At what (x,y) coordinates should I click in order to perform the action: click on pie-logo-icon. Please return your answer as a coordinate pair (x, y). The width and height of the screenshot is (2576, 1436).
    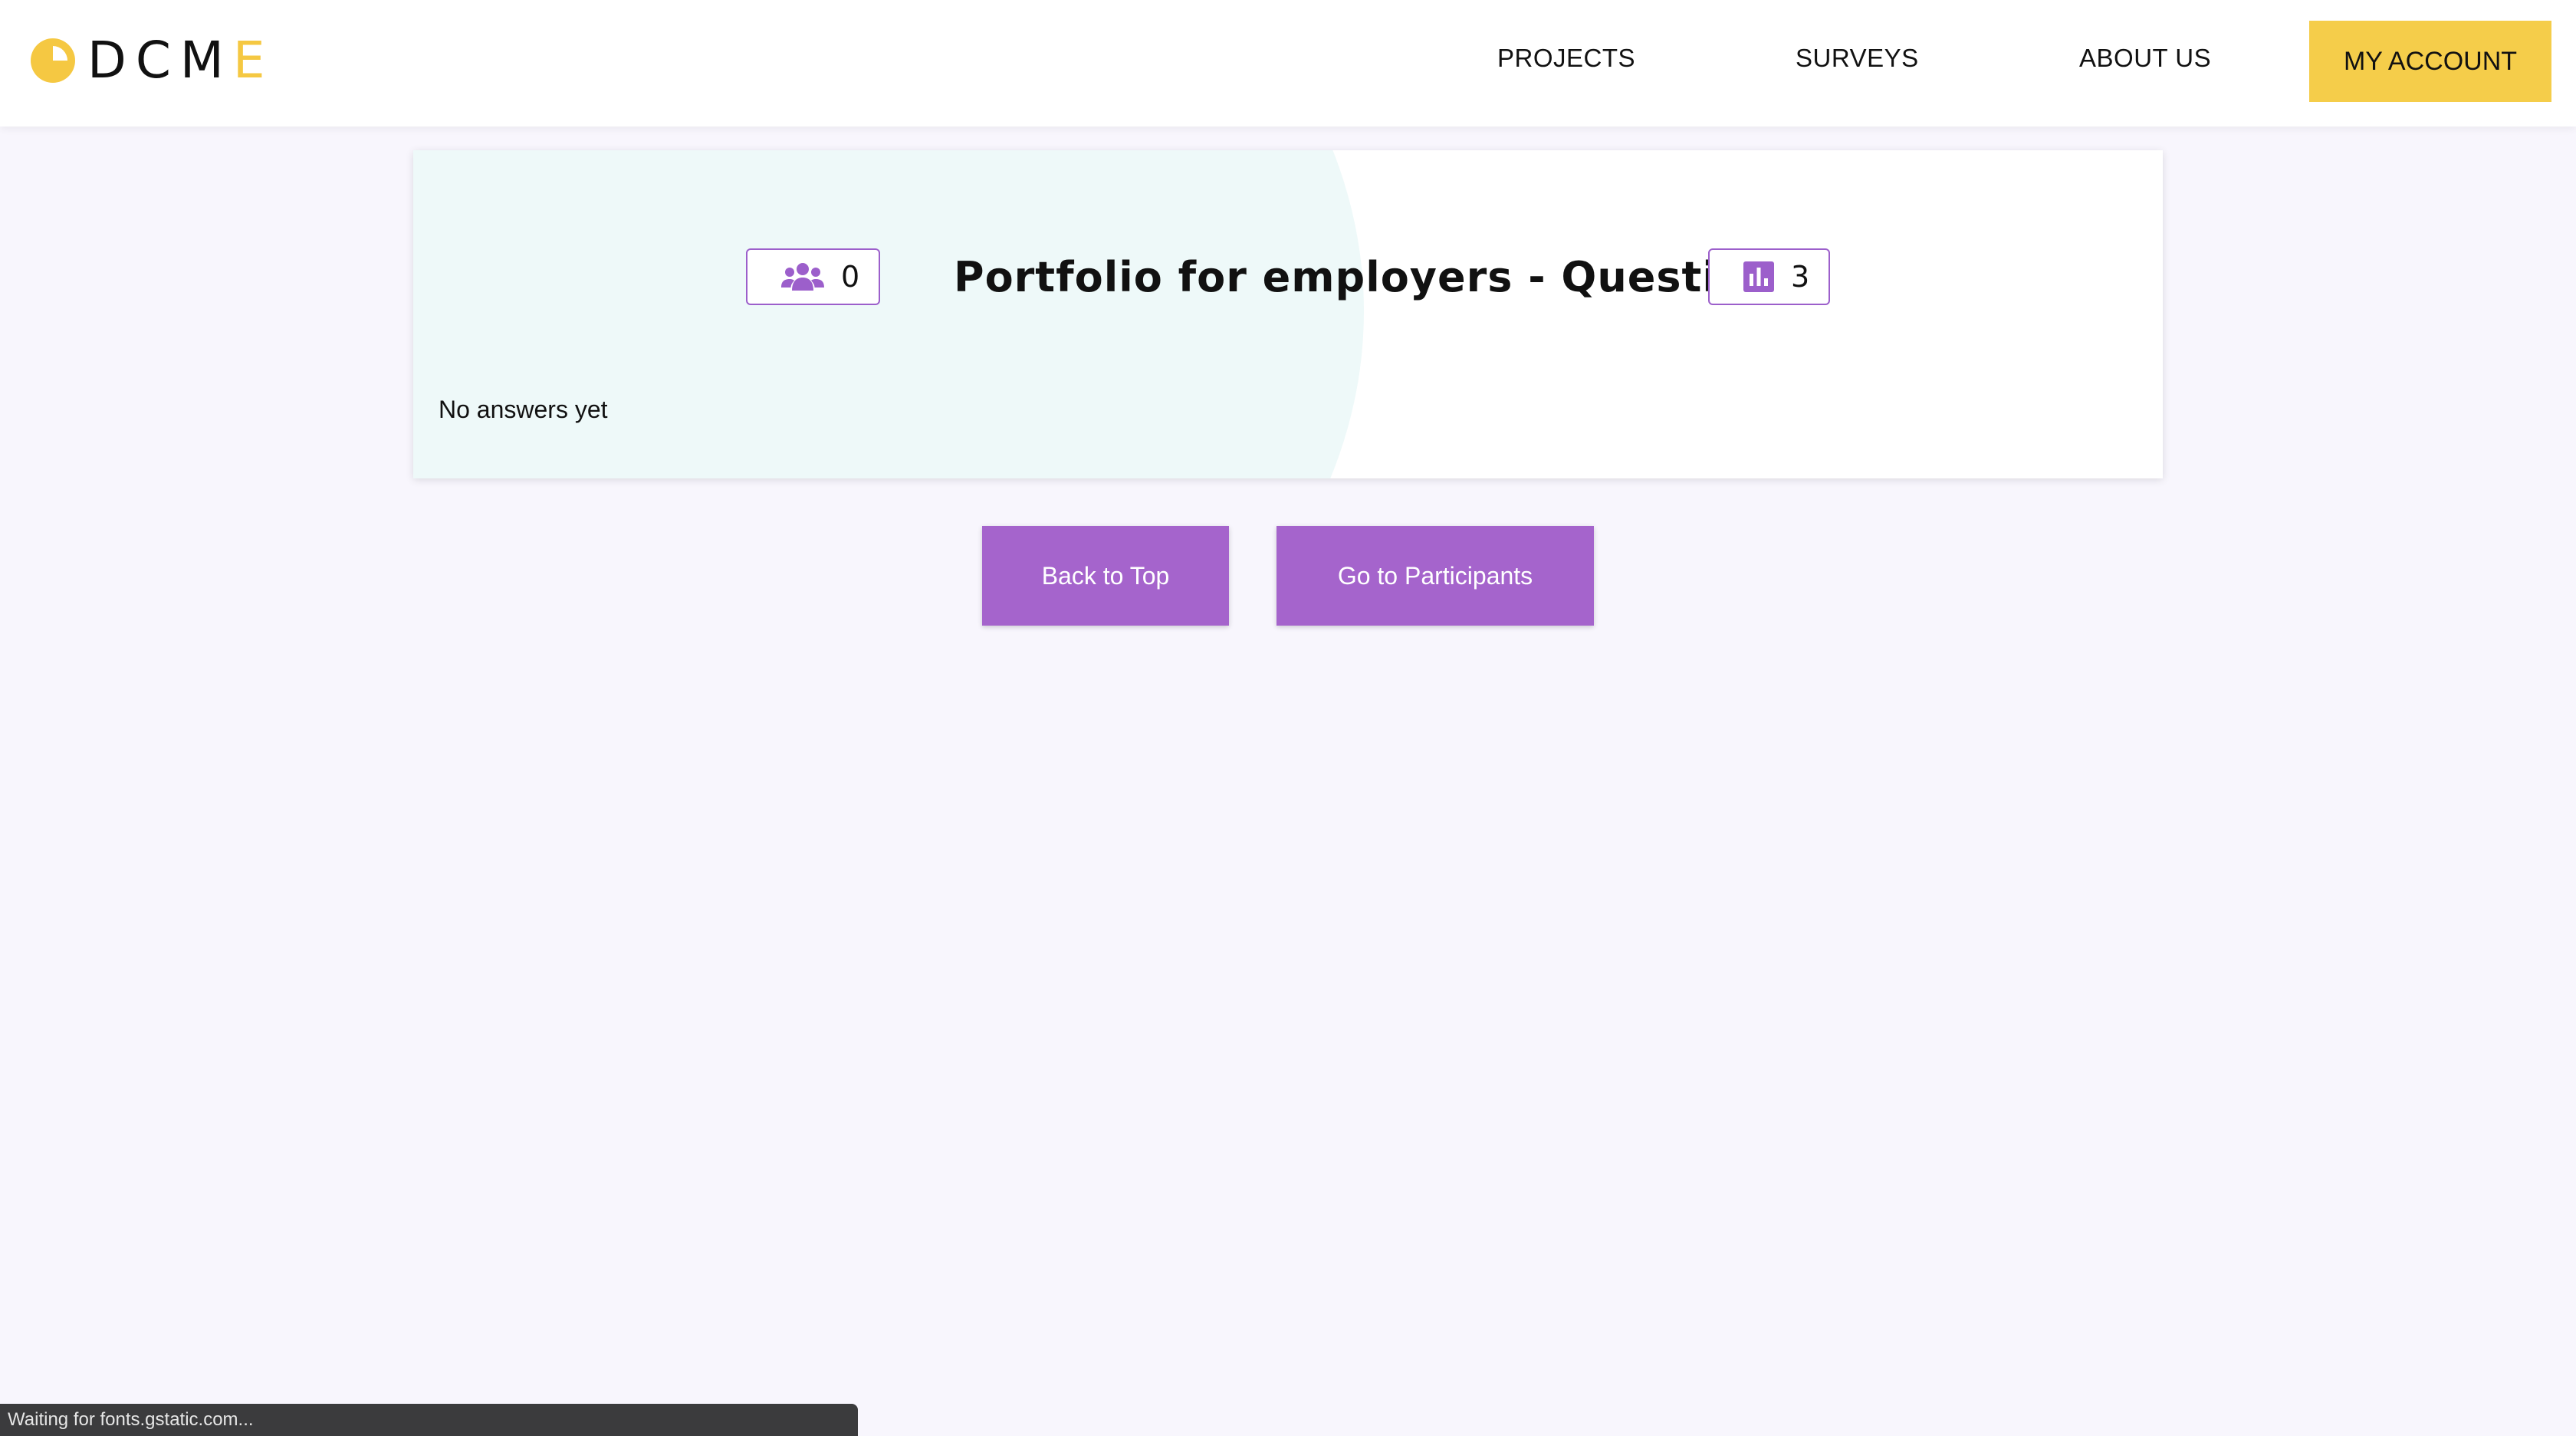
    Looking at the image, I should click on (53, 61).